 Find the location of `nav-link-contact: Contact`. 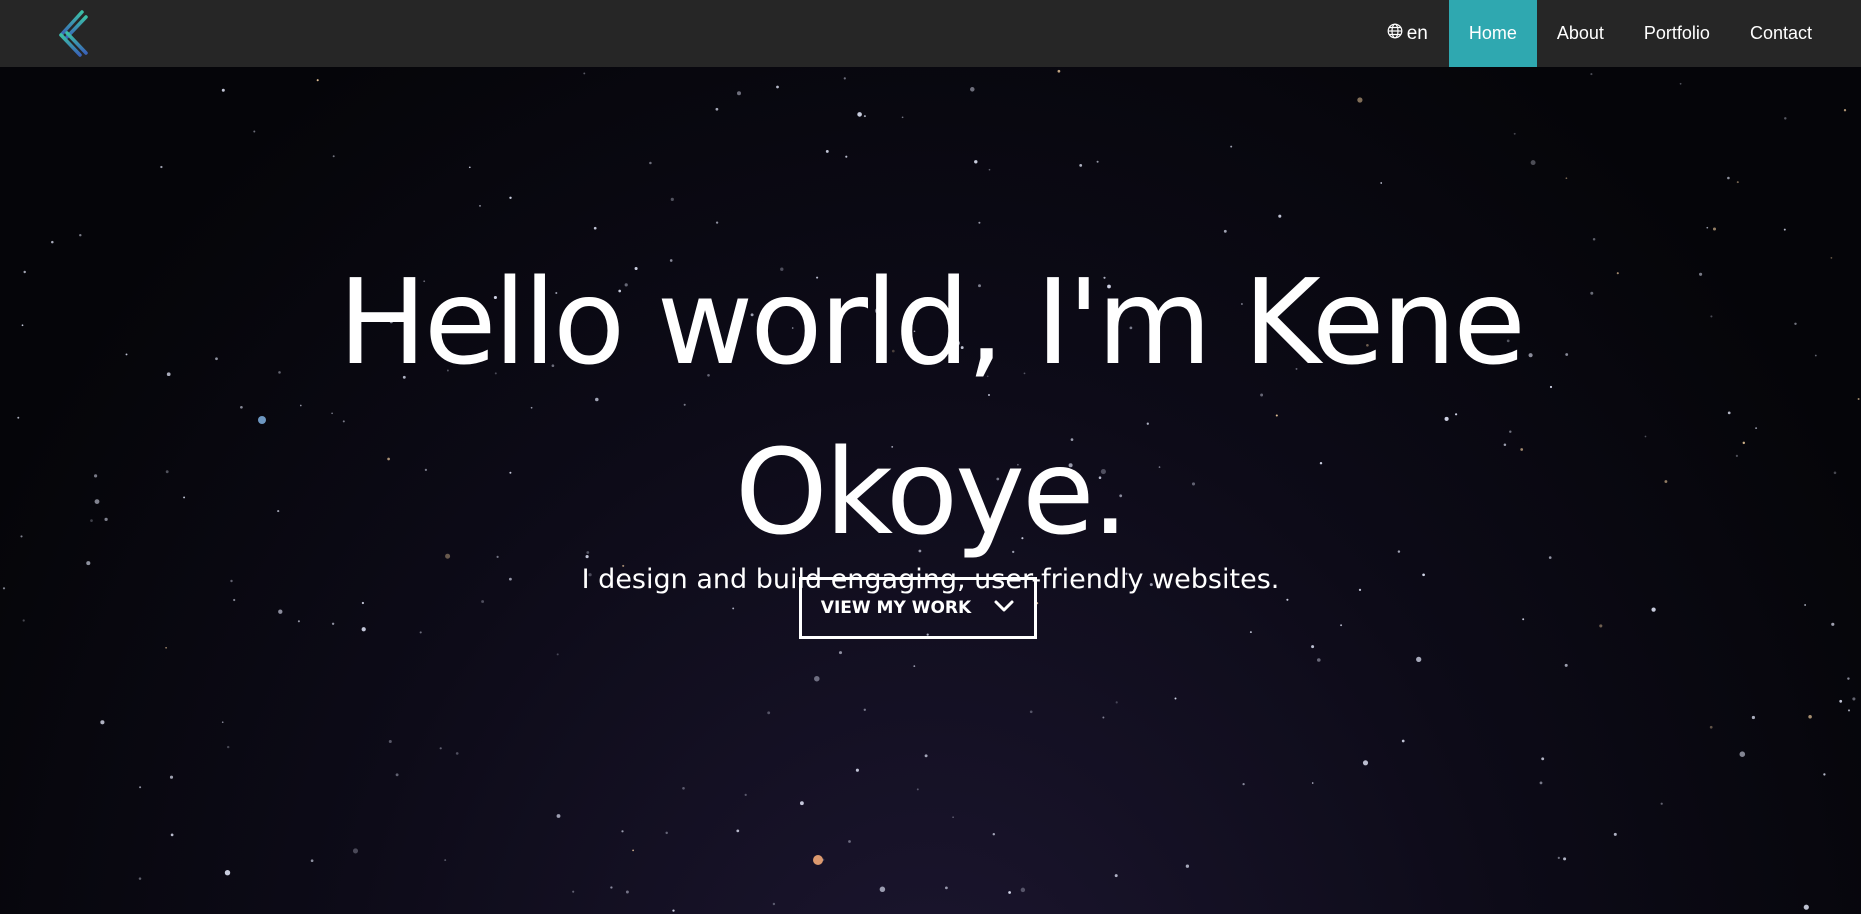

nav-link-contact: Contact is located at coordinates (1795, 33).